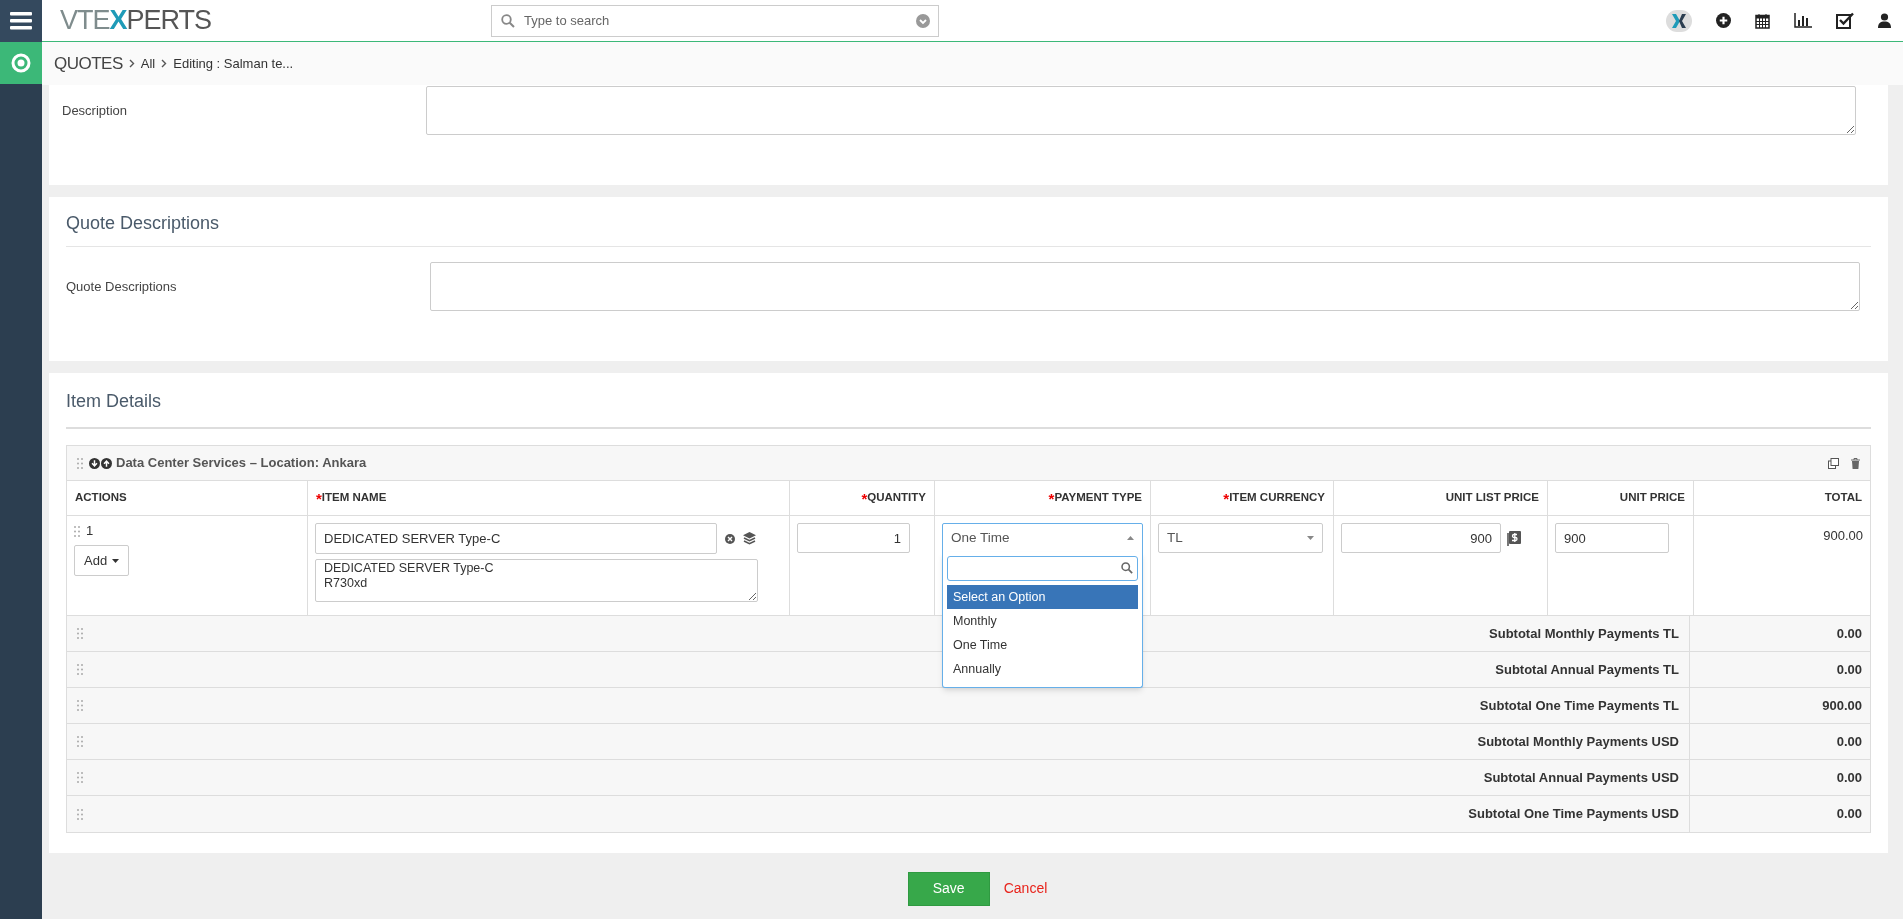 This screenshot has height=919, width=1903. What do you see at coordinates (536, 580) in the screenshot?
I see `item-description-field: DEDICATED SERVER Type-C R730xd` at bounding box center [536, 580].